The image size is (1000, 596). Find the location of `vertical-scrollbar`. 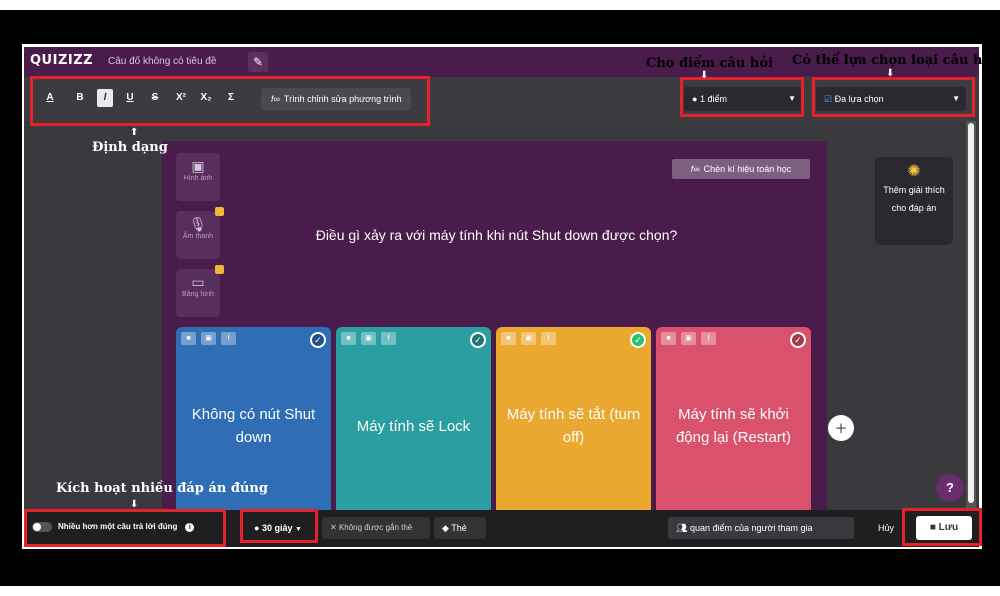

vertical-scrollbar is located at coordinates (971, 316).